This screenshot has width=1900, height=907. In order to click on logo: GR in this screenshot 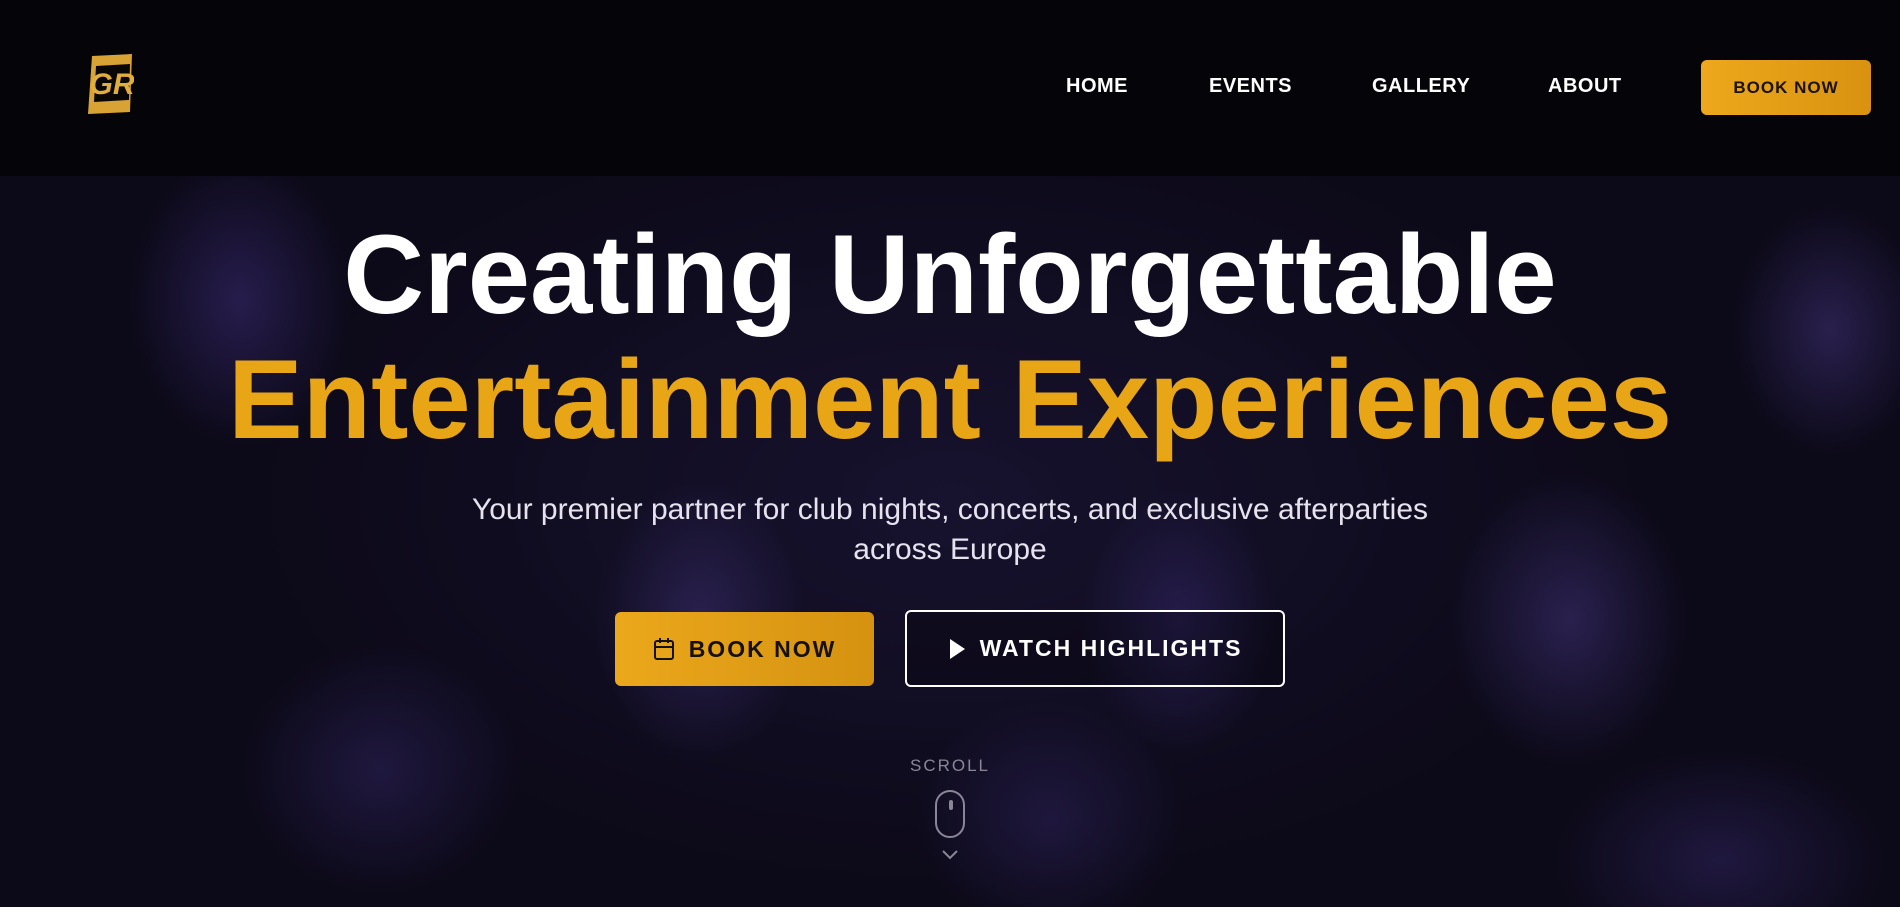, I will do `click(110, 85)`.